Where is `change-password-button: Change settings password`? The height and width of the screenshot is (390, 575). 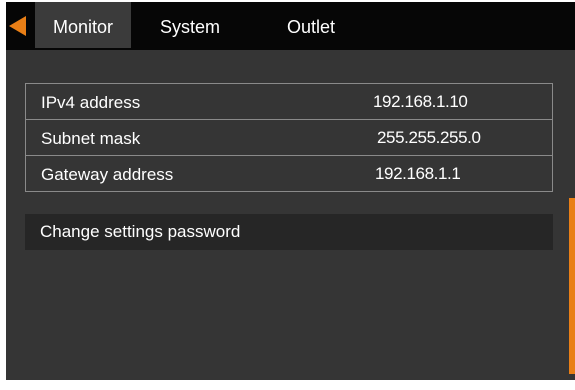 change-password-button: Change settings password is located at coordinates (289, 232).